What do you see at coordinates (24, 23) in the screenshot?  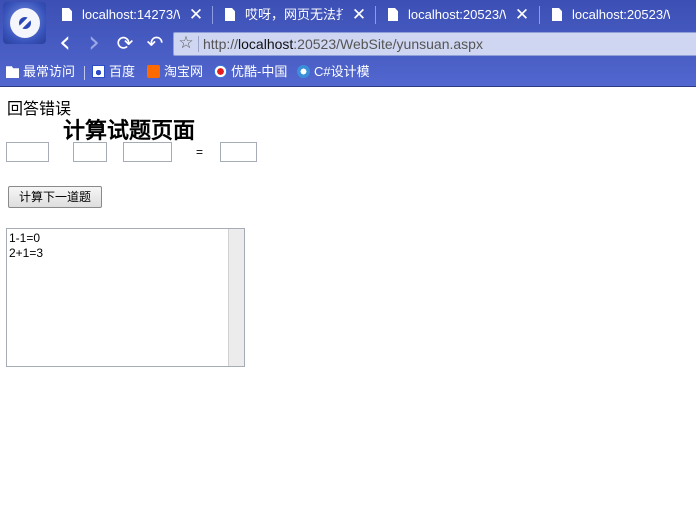 I see `browser-logo-icon` at bounding box center [24, 23].